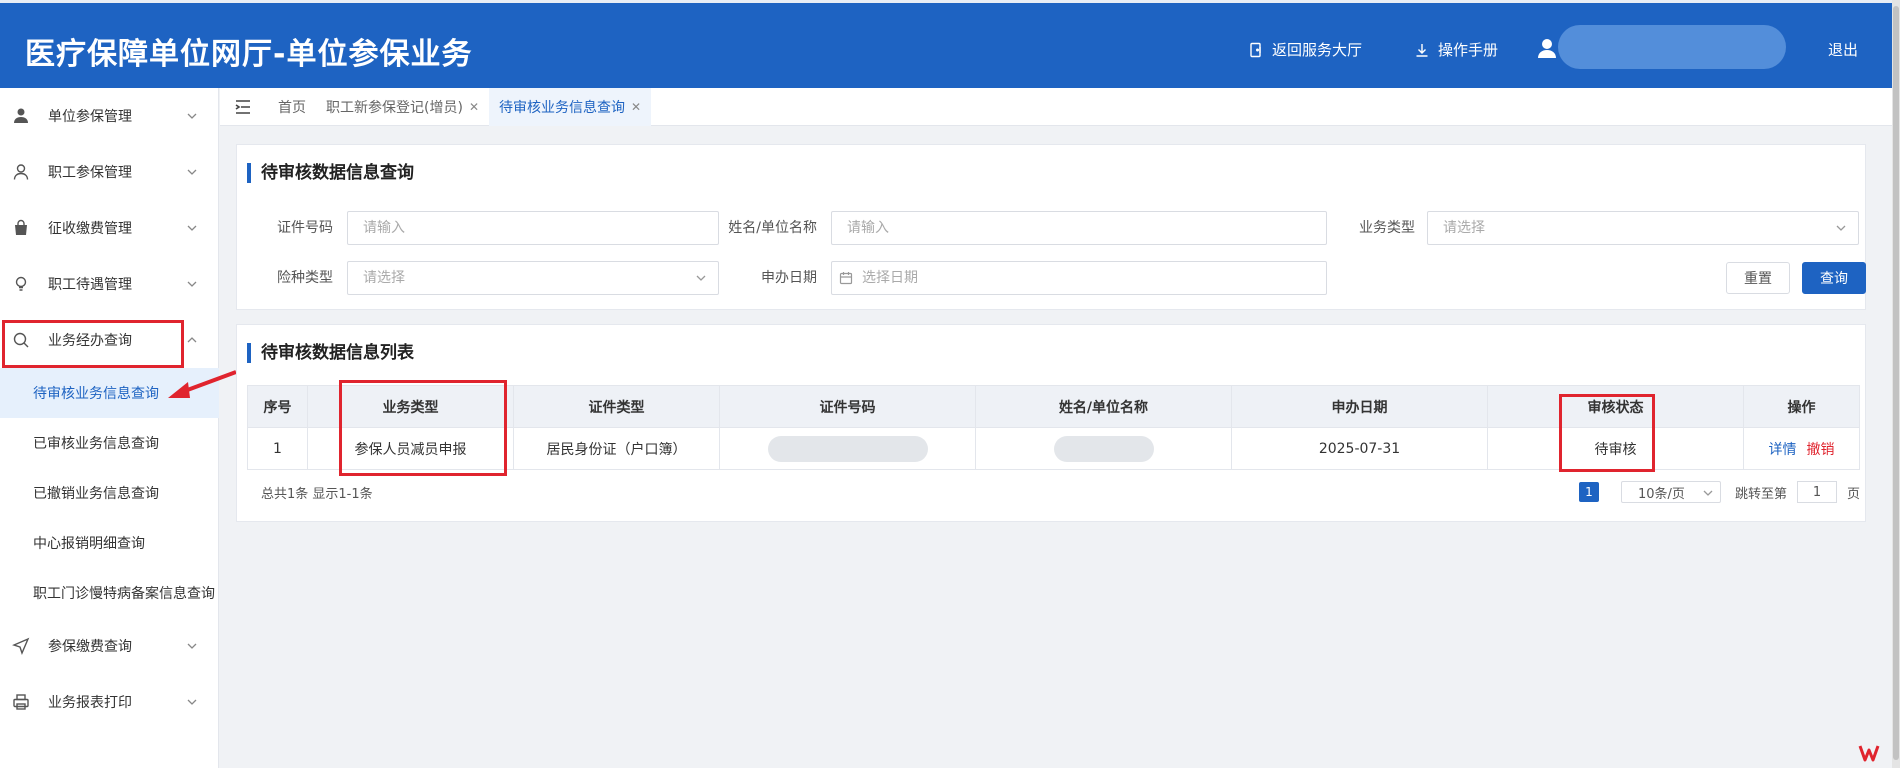 Image resolution: width=1900 pixels, height=768 pixels. Describe the element at coordinates (1079, 228) in the screenshot. I see `name-input` at that location.